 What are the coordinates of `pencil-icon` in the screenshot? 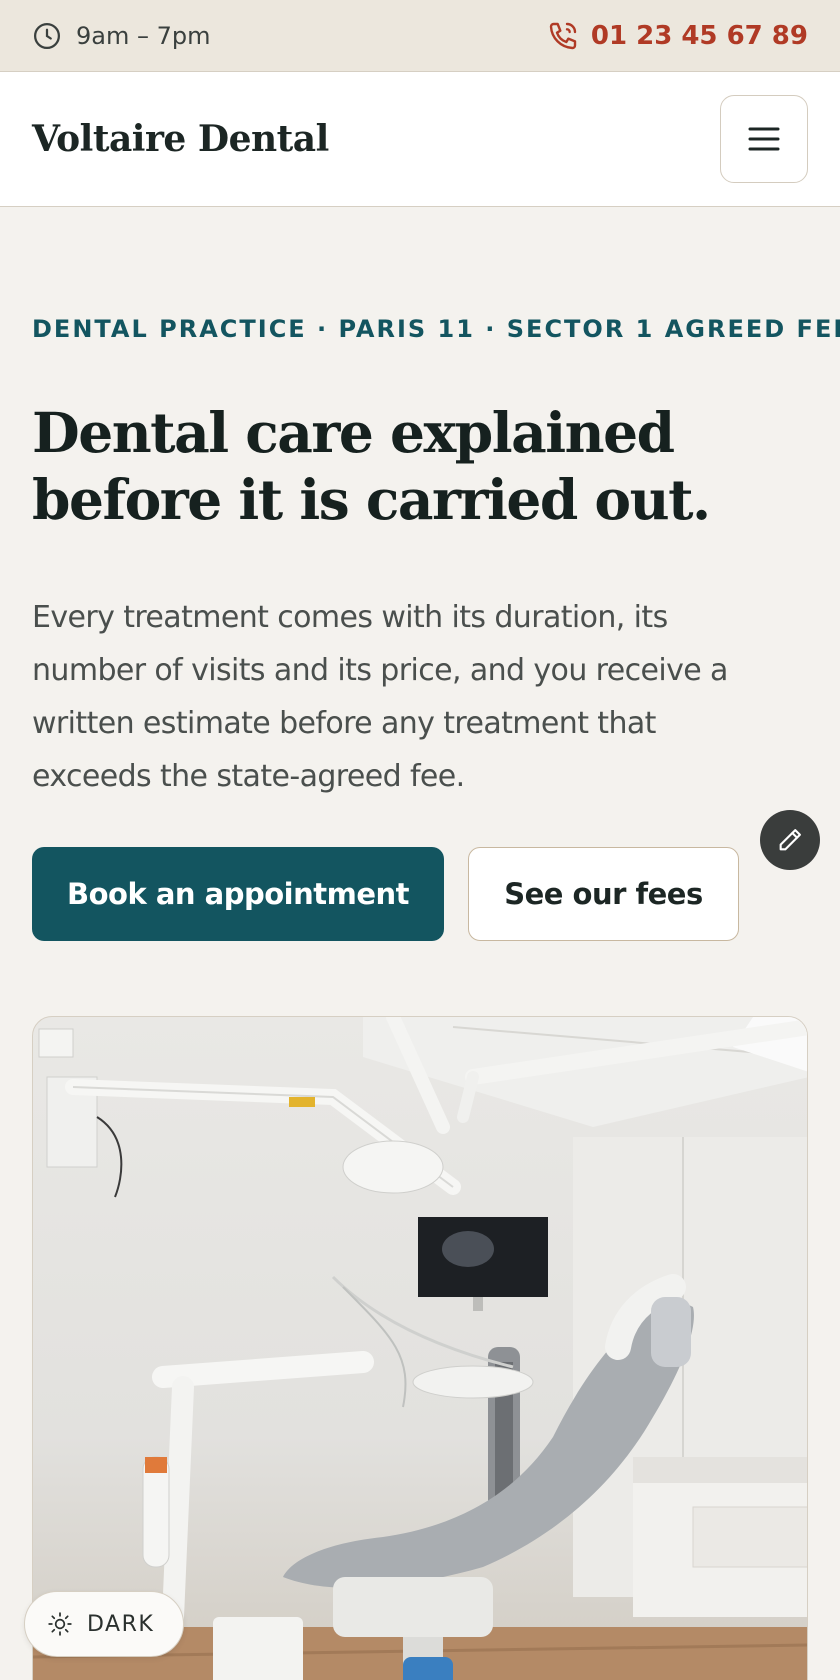 It's located at (790, 840).